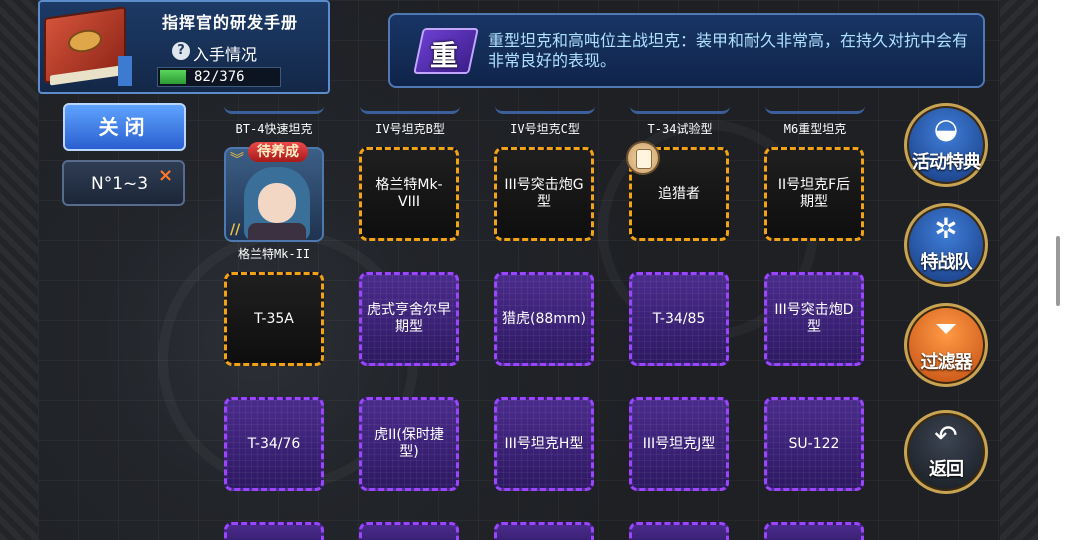  Describe the element at coordinates (544, 444) in the screenshot. I see `tank-card: III号坦克H型` at that location.